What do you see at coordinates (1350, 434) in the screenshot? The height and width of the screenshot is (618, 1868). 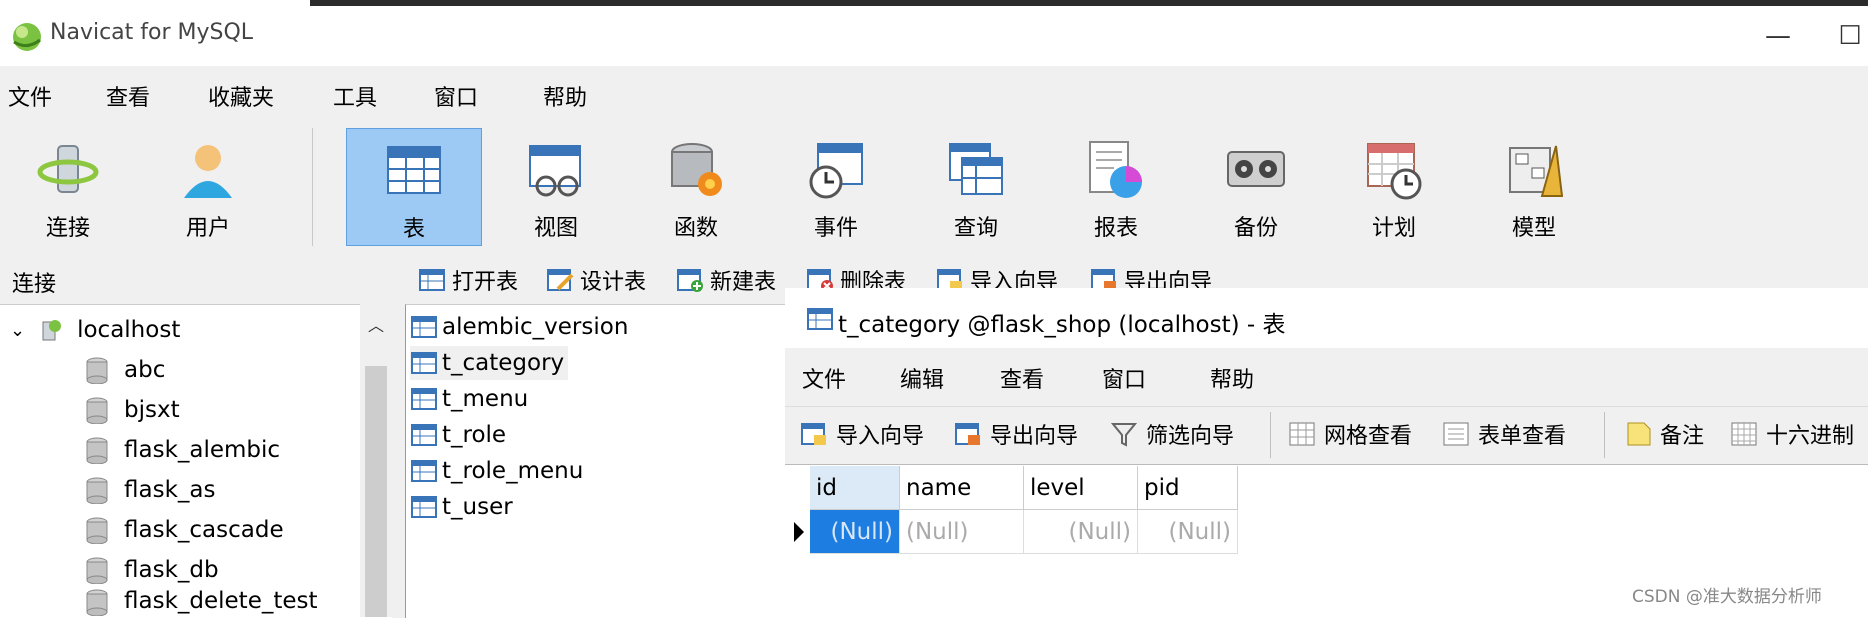 I see `grid-view-button: 网格查看` at bounding box center [1350, 434].